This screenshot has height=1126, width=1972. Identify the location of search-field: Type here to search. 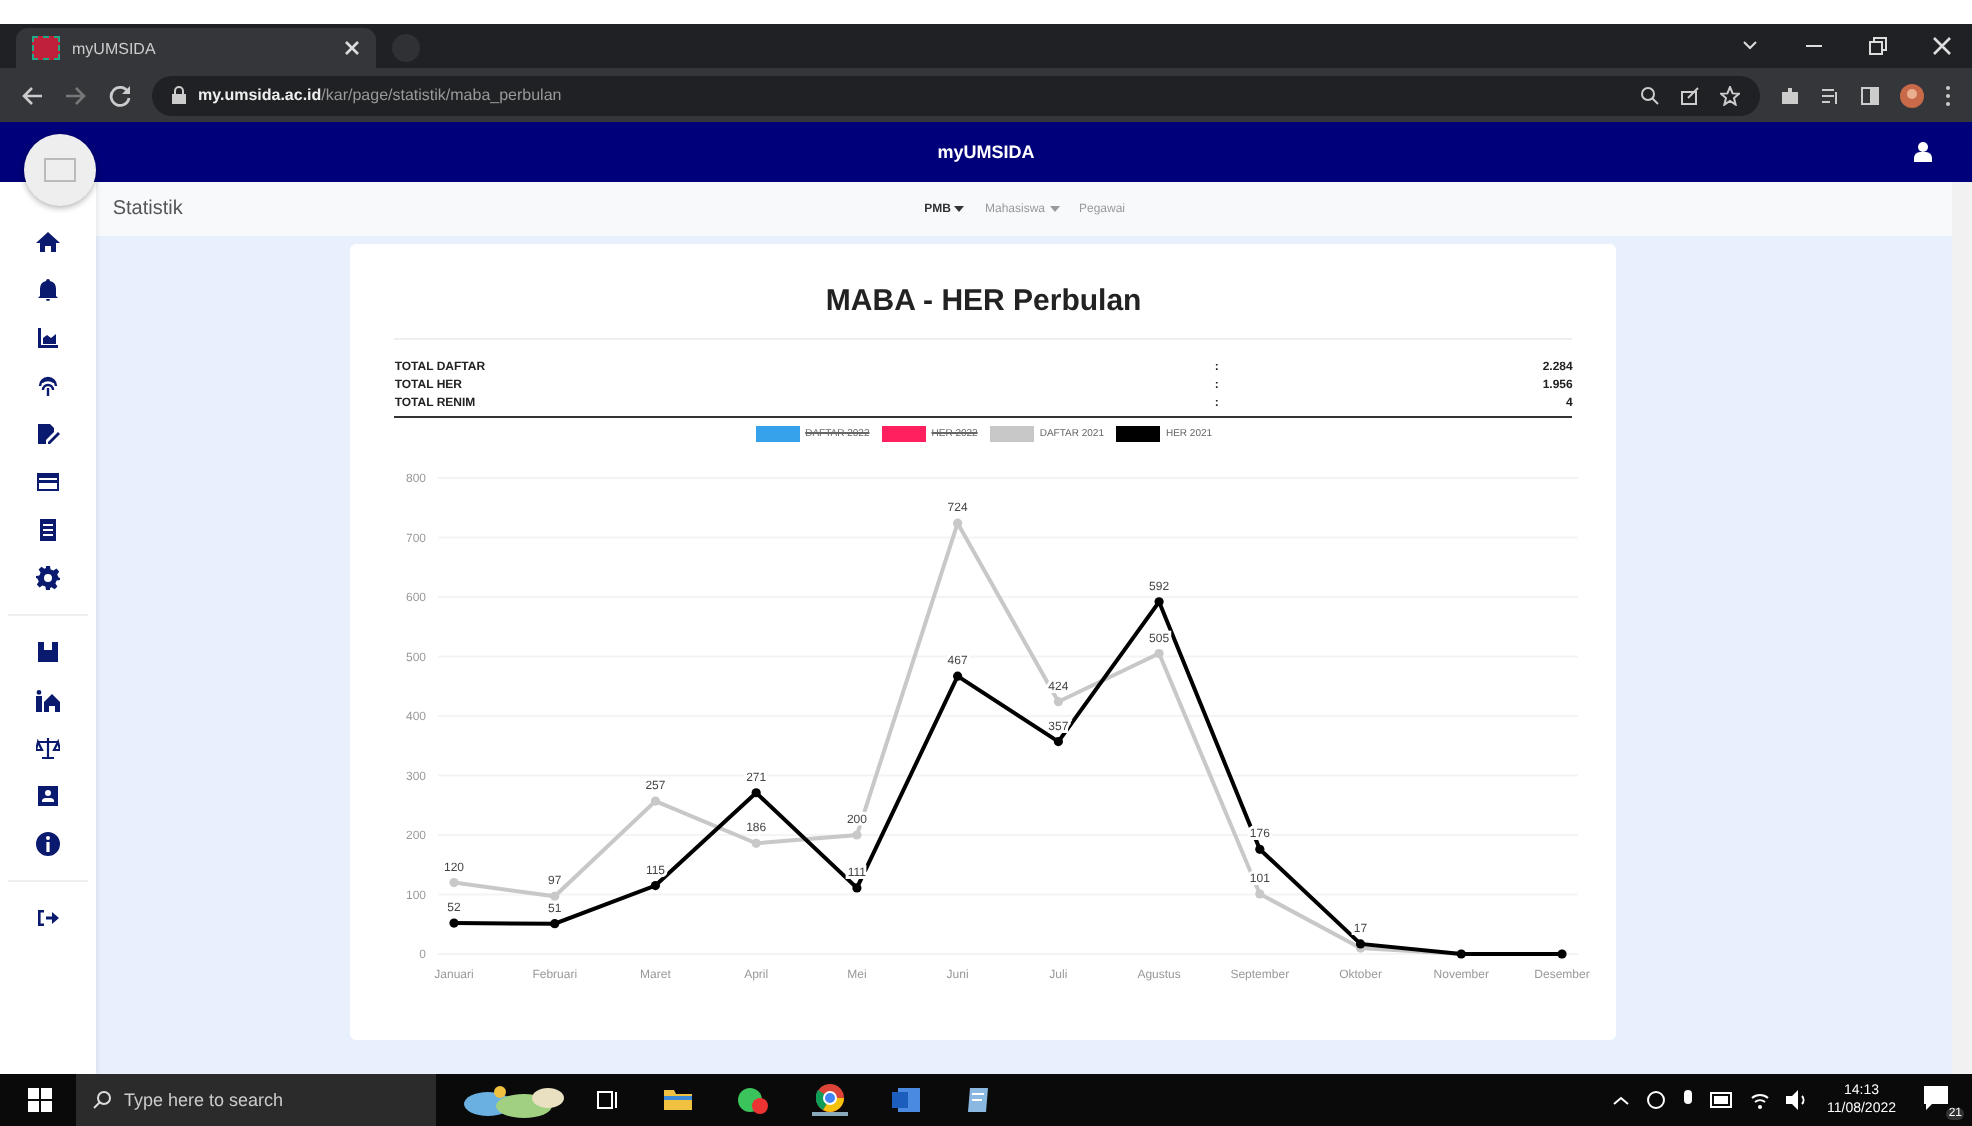
(256, 1100).